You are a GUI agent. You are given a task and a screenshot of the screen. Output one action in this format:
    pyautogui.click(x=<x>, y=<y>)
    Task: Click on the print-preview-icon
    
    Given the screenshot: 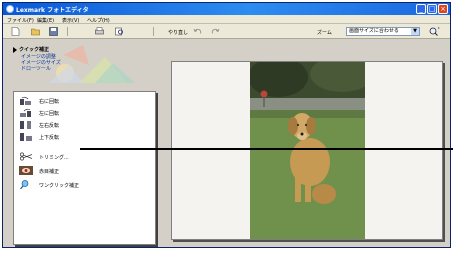 What is the action you would take?
    pyautogui.click(x=119, y=31)
    